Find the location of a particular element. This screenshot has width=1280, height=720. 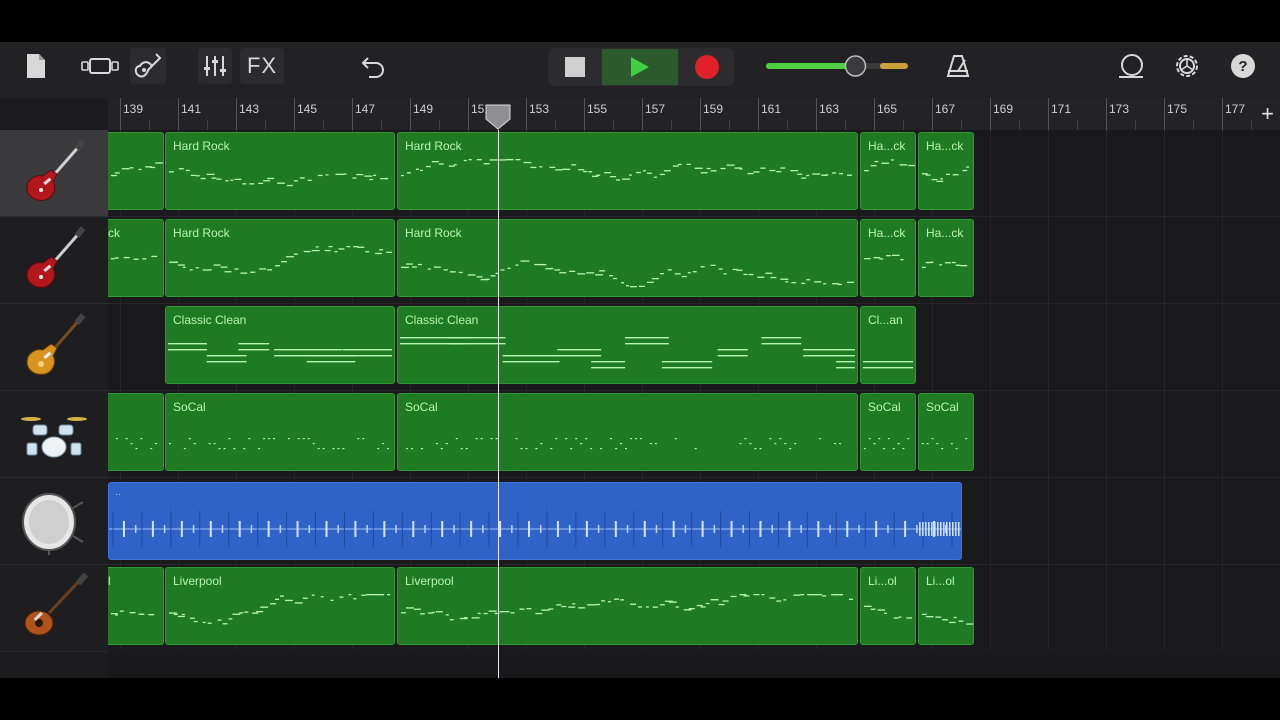

kick-drum-icon is located at coordinates (53, 524).